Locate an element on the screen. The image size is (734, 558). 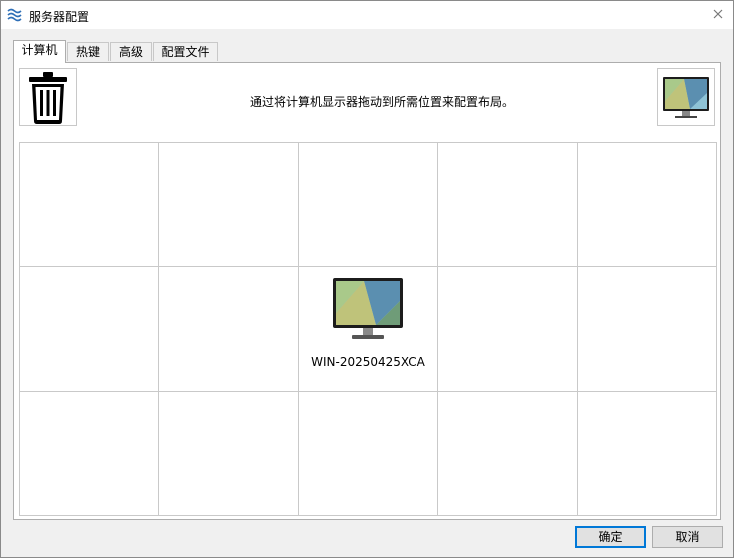
new-computer-source is located at coordinates (686, 97).